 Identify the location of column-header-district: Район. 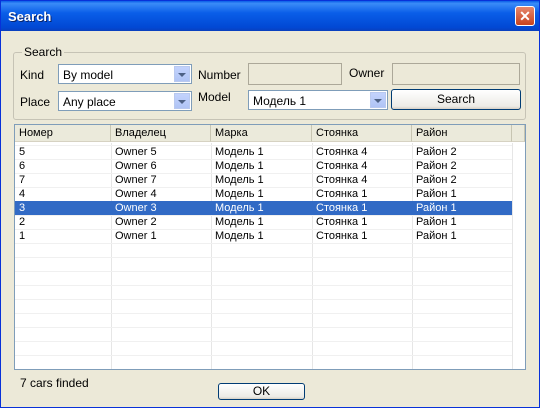
(462, 133).